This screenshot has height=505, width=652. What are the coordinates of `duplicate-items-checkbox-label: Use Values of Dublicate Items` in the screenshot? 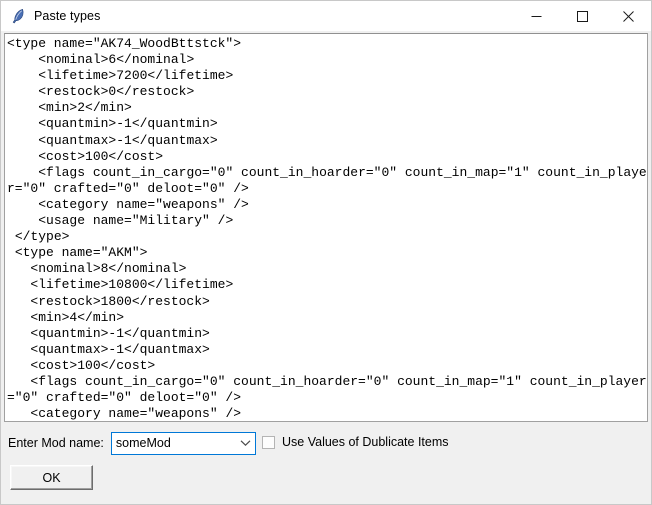 It's located at (365, 442).